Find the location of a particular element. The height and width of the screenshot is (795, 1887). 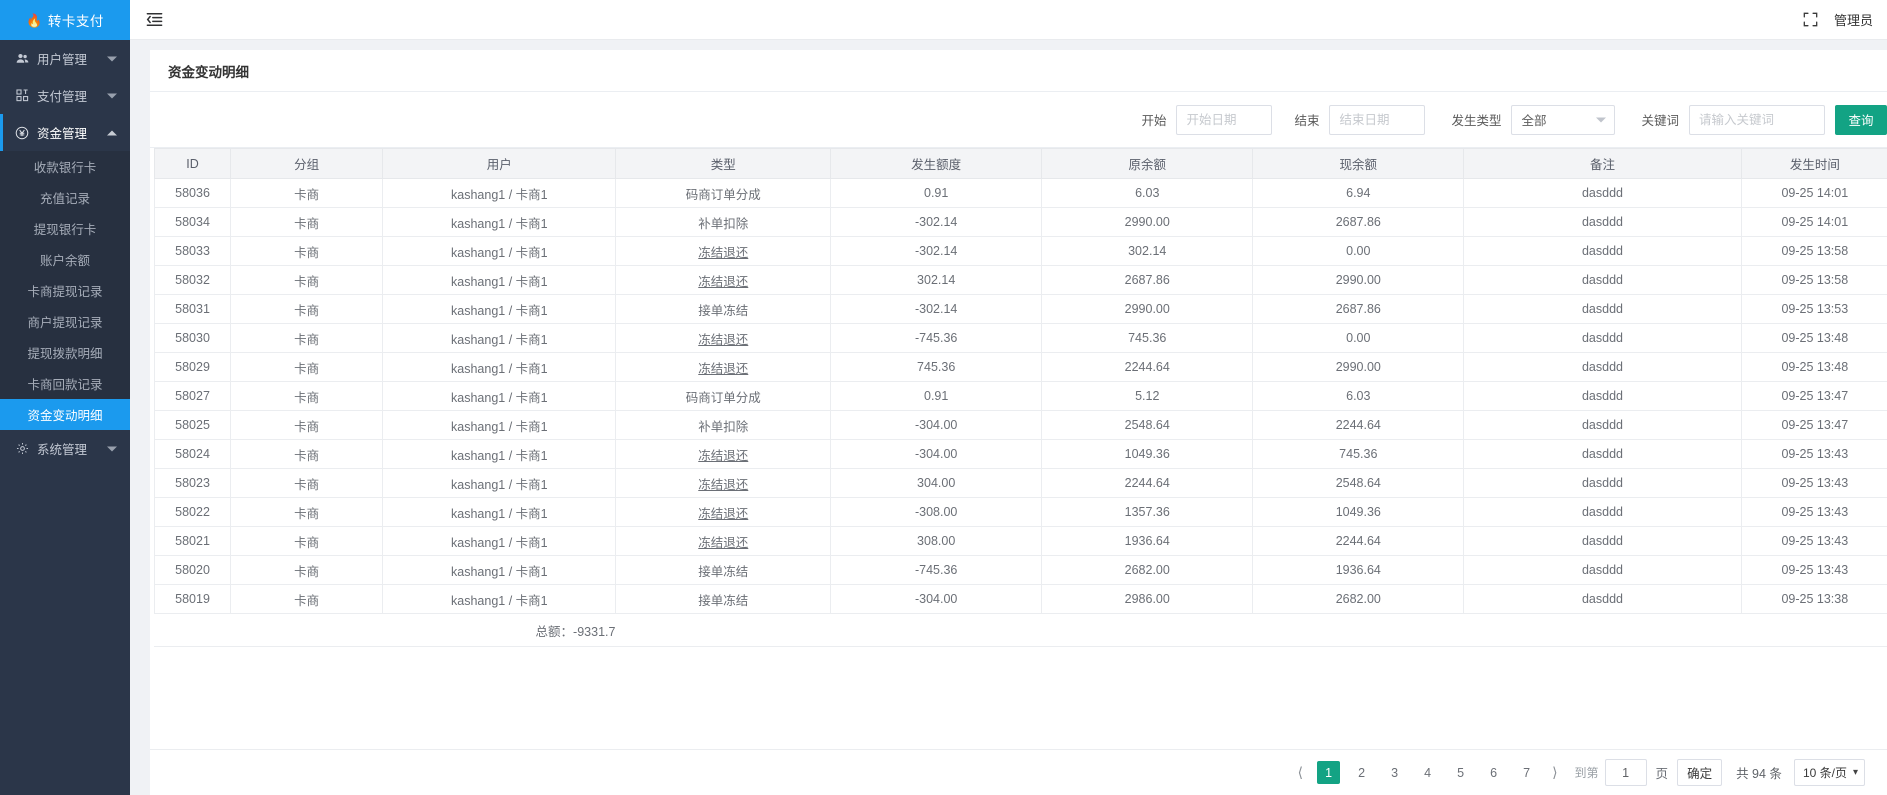

cell-id: 58031 is located at coordinates (192, 309).